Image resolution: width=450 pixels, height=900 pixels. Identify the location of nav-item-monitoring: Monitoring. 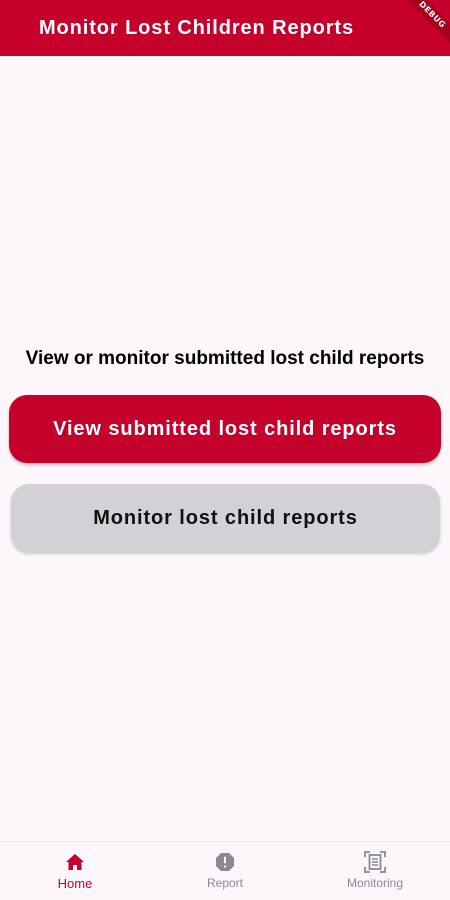
(375, 871).